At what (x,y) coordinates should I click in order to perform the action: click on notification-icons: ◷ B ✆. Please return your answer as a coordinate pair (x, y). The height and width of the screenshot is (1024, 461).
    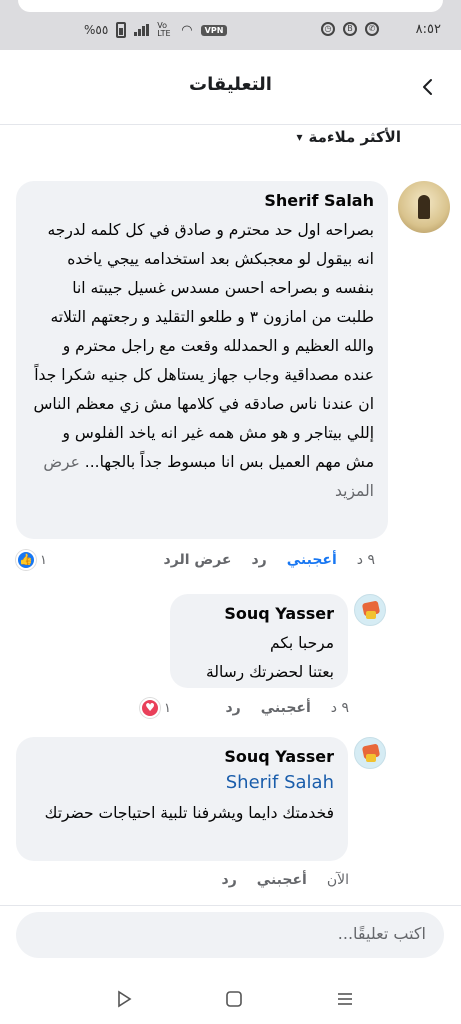
    Looking at the image, I should click on (350, 29).